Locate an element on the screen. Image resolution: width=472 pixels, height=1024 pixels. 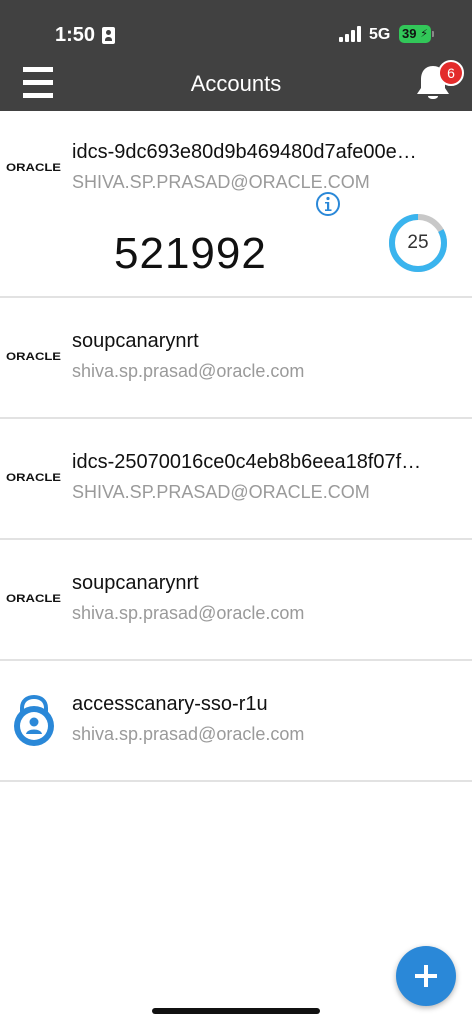
battery-icon: 39 ⚡ is located at coordinates (416, 34).